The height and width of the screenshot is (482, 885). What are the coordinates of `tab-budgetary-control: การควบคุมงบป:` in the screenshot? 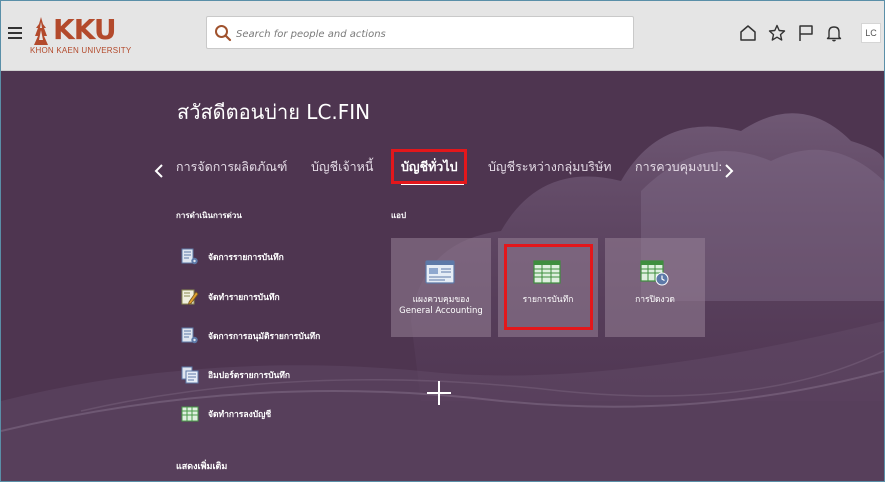 It's located at (678, 169).